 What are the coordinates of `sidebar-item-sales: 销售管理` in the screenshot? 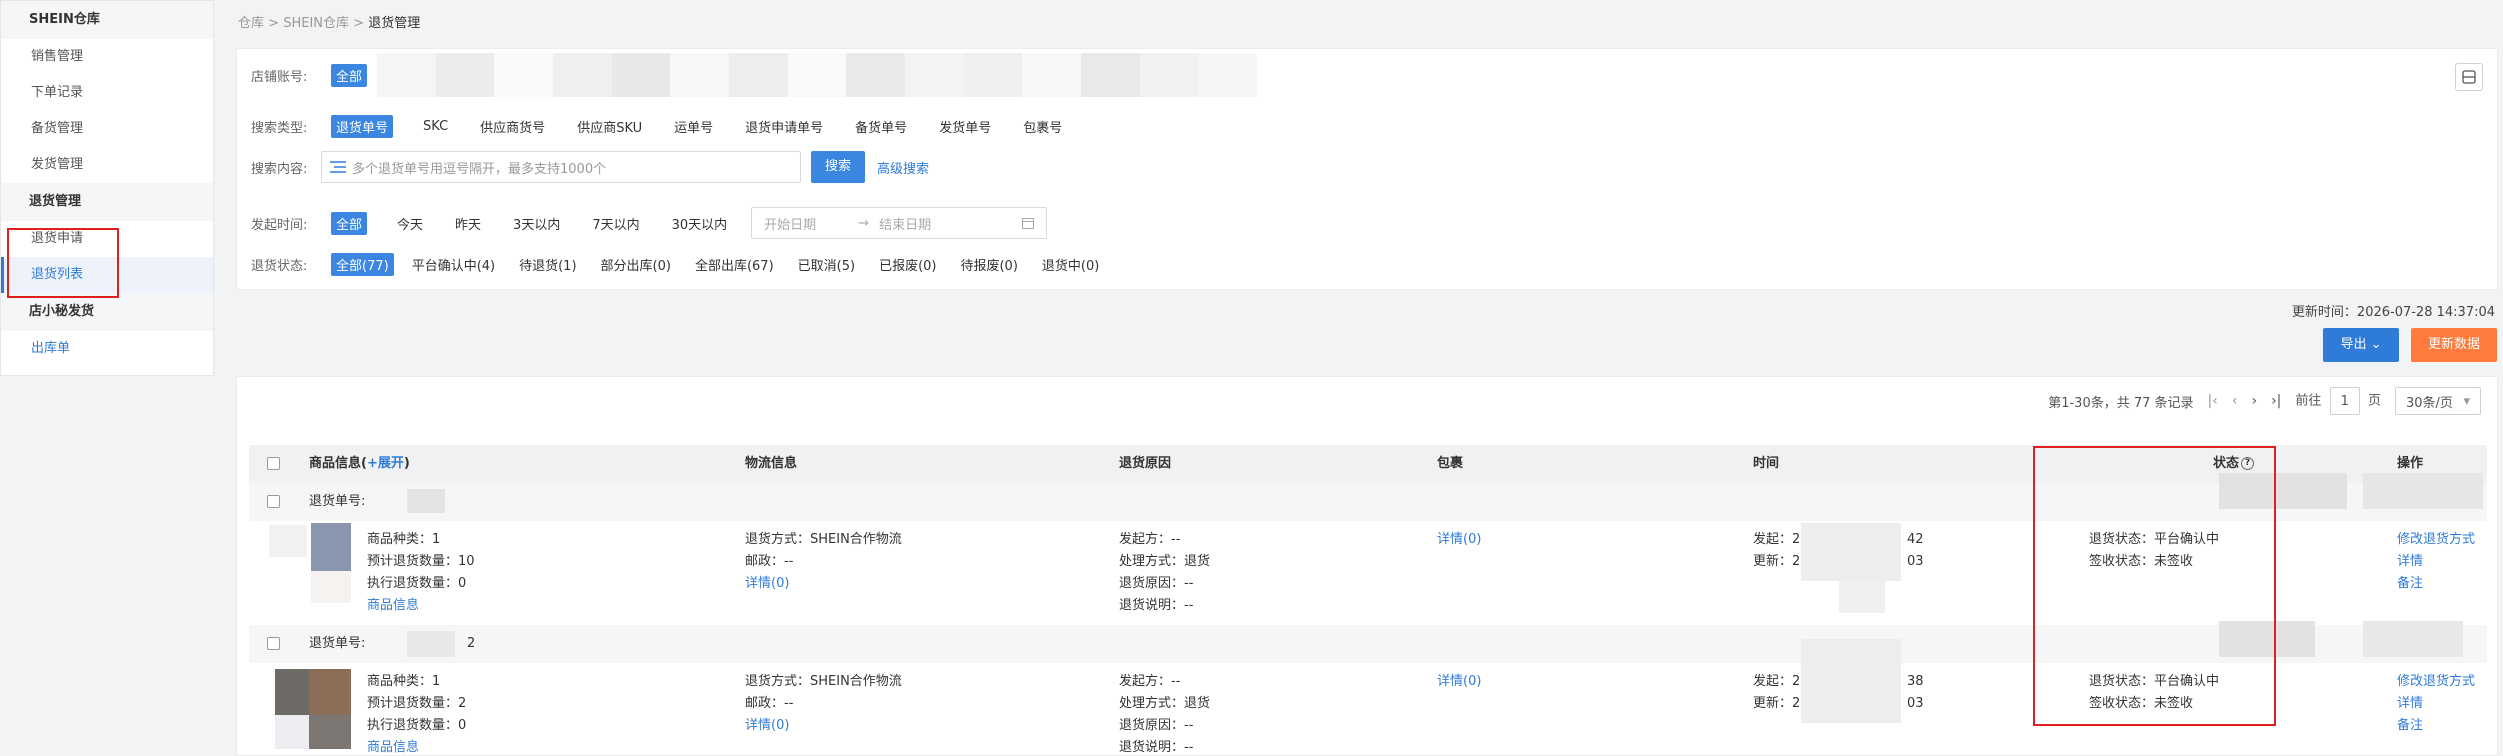 It's located at (107, 57).